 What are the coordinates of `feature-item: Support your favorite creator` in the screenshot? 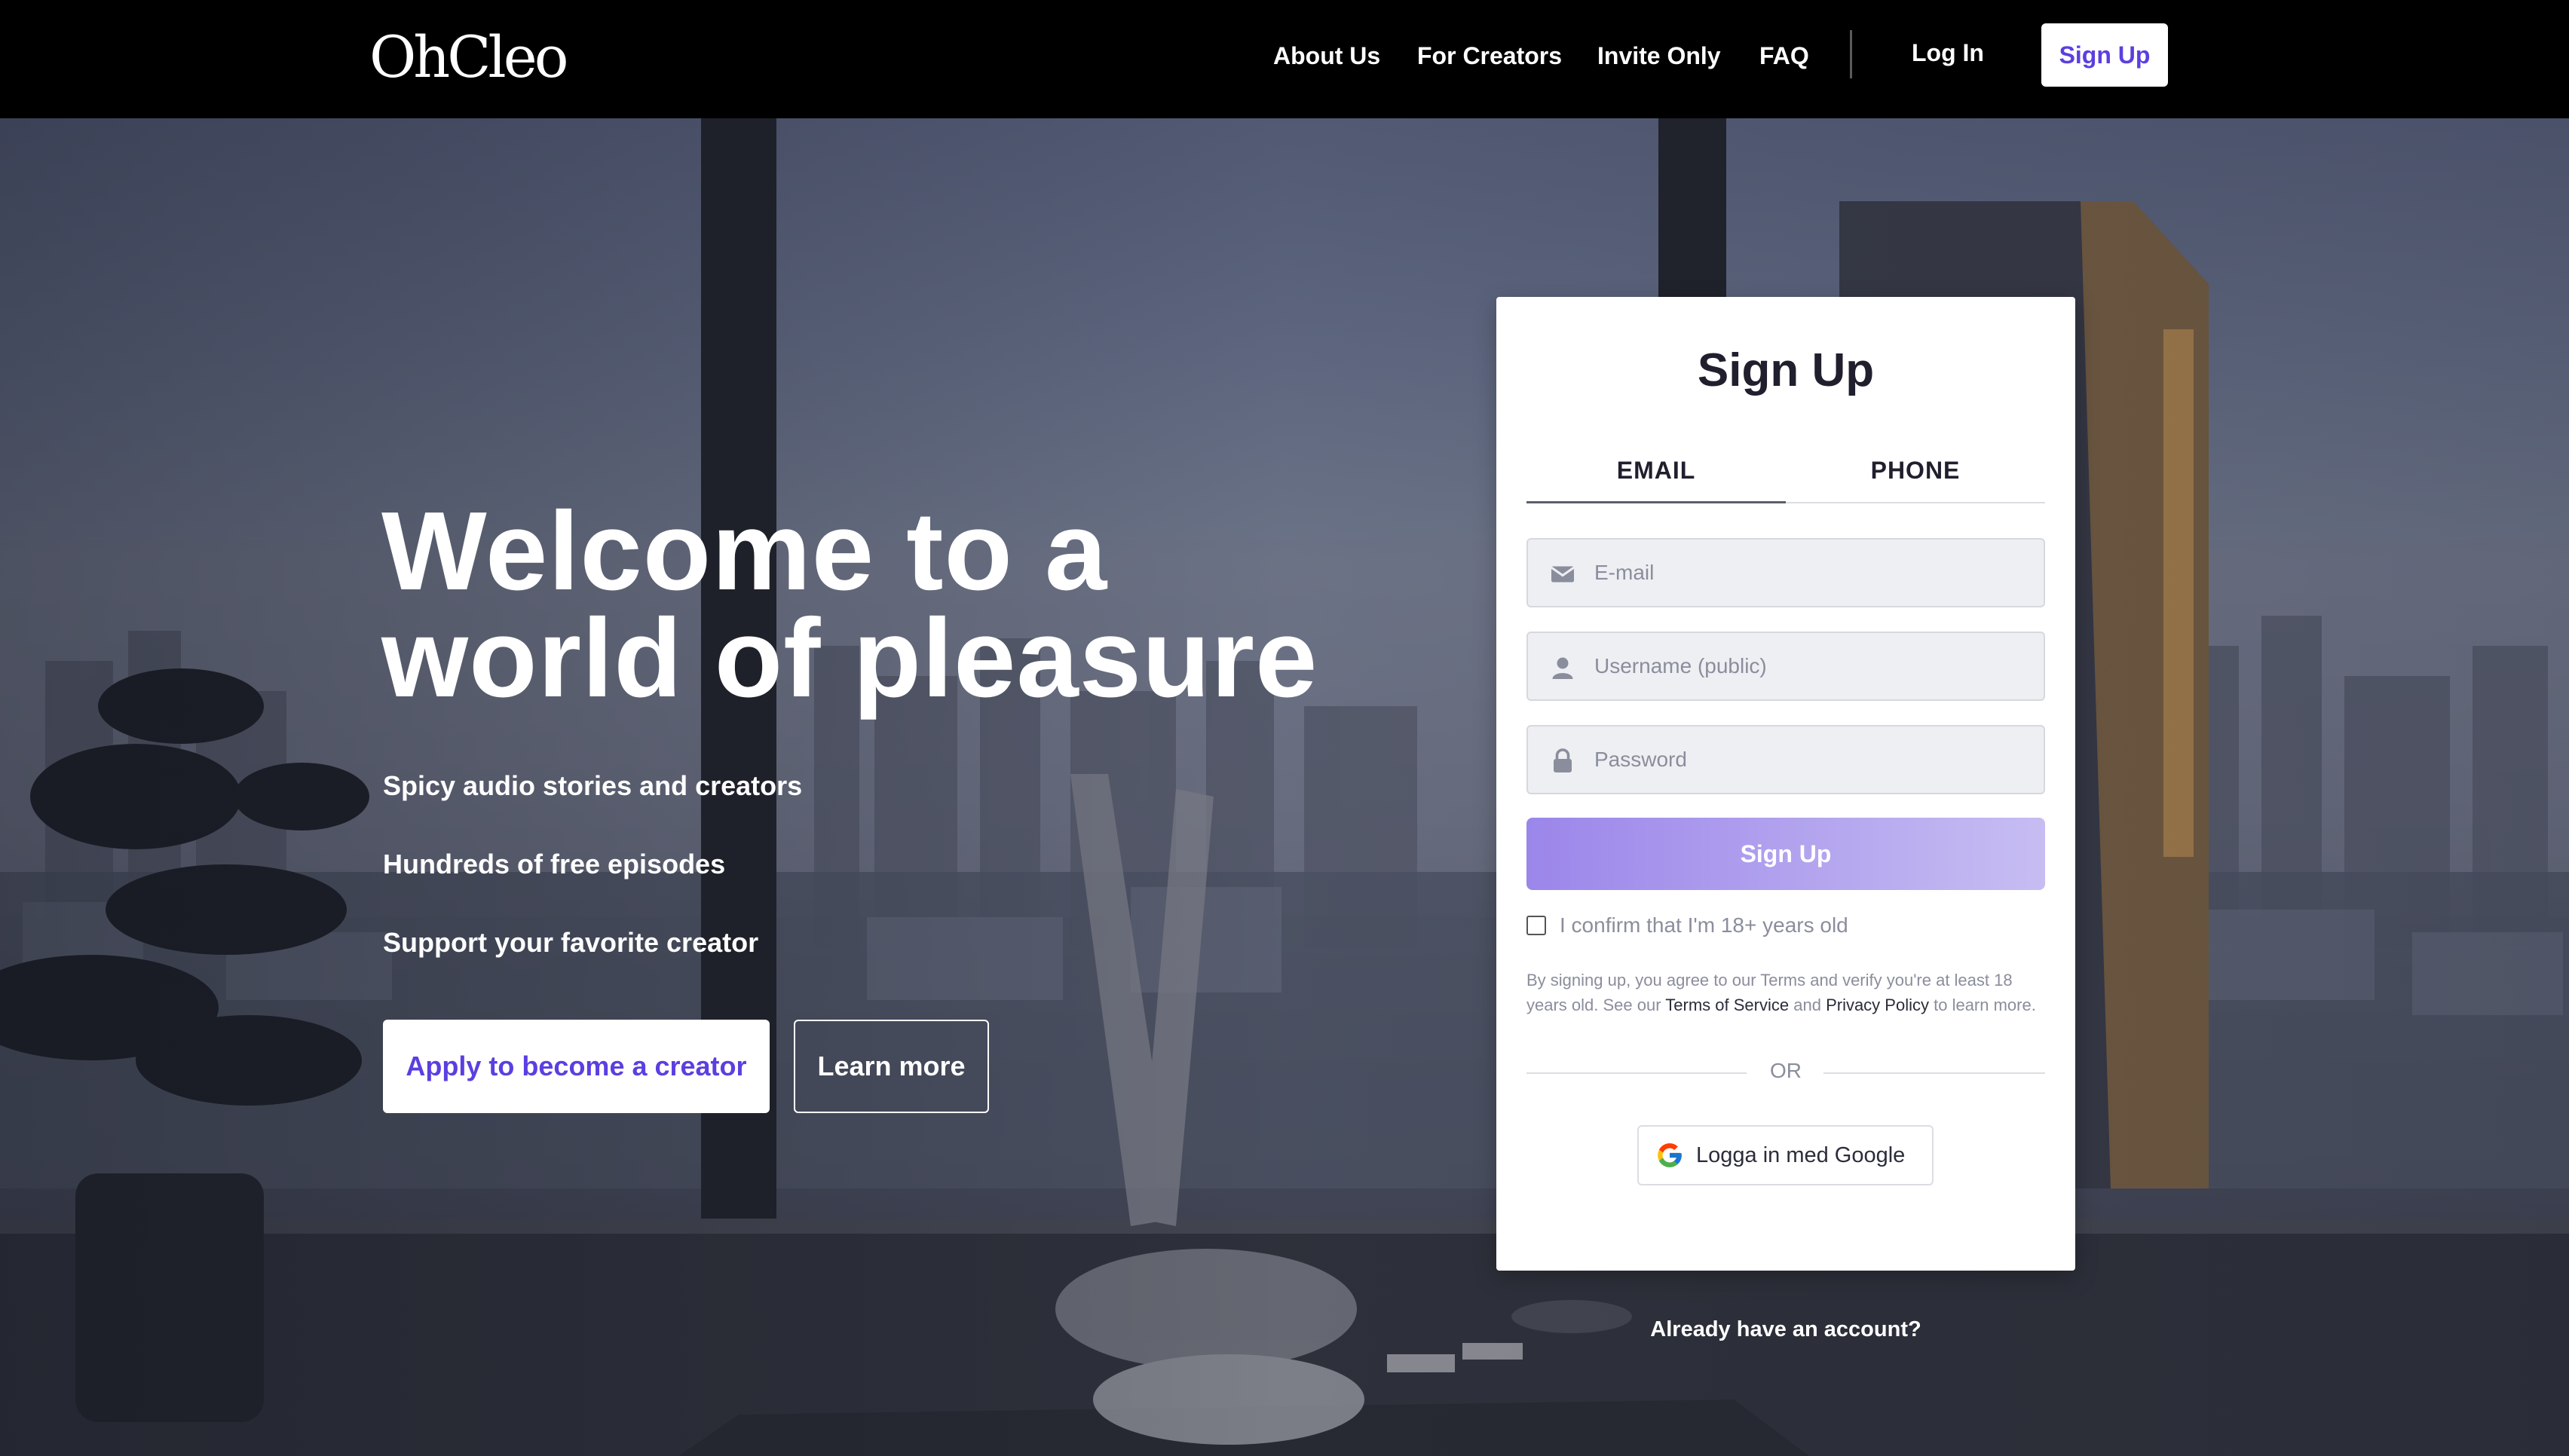 It's located at (571, 942).